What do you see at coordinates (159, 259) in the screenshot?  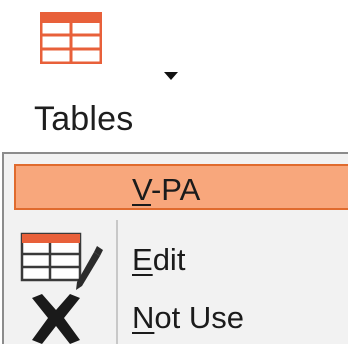 I see `menu-item-label: Edit` at bounding box center [159, 259].